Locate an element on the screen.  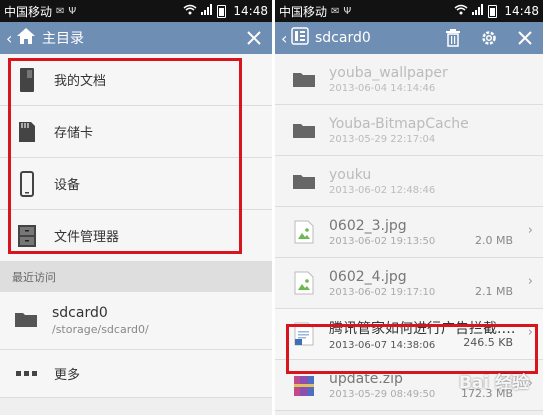
document-icon is located at coordinates (27, 80).